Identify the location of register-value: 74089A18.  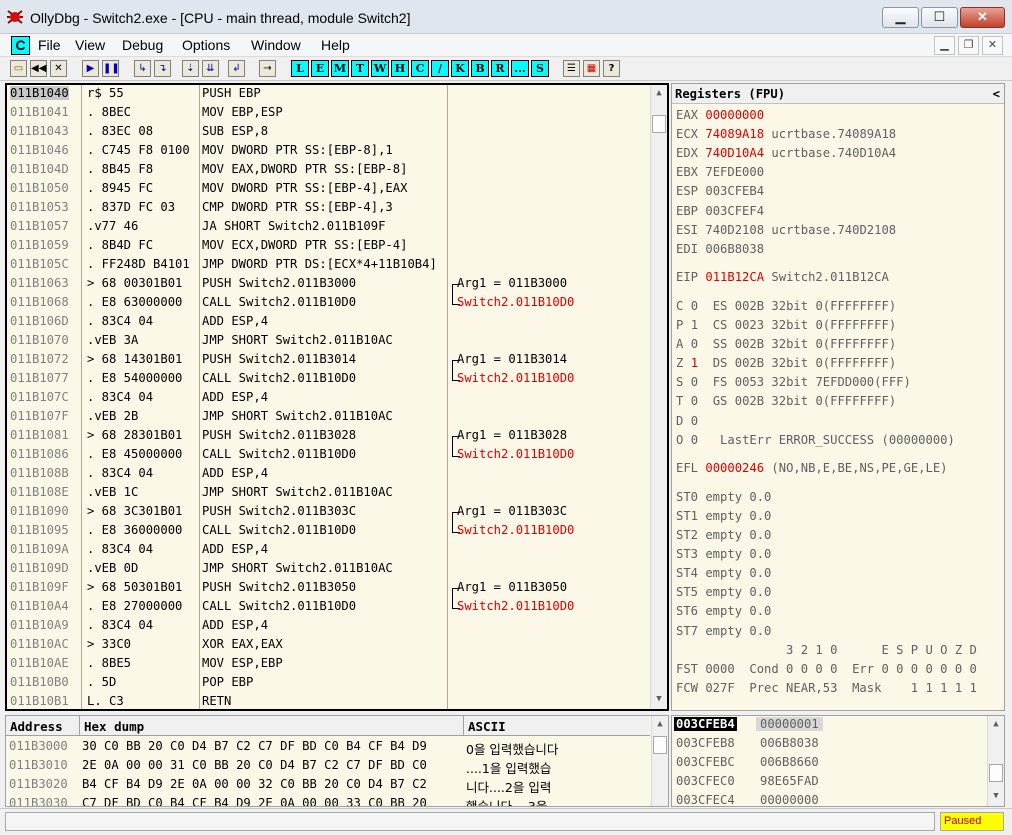
(734, 134).